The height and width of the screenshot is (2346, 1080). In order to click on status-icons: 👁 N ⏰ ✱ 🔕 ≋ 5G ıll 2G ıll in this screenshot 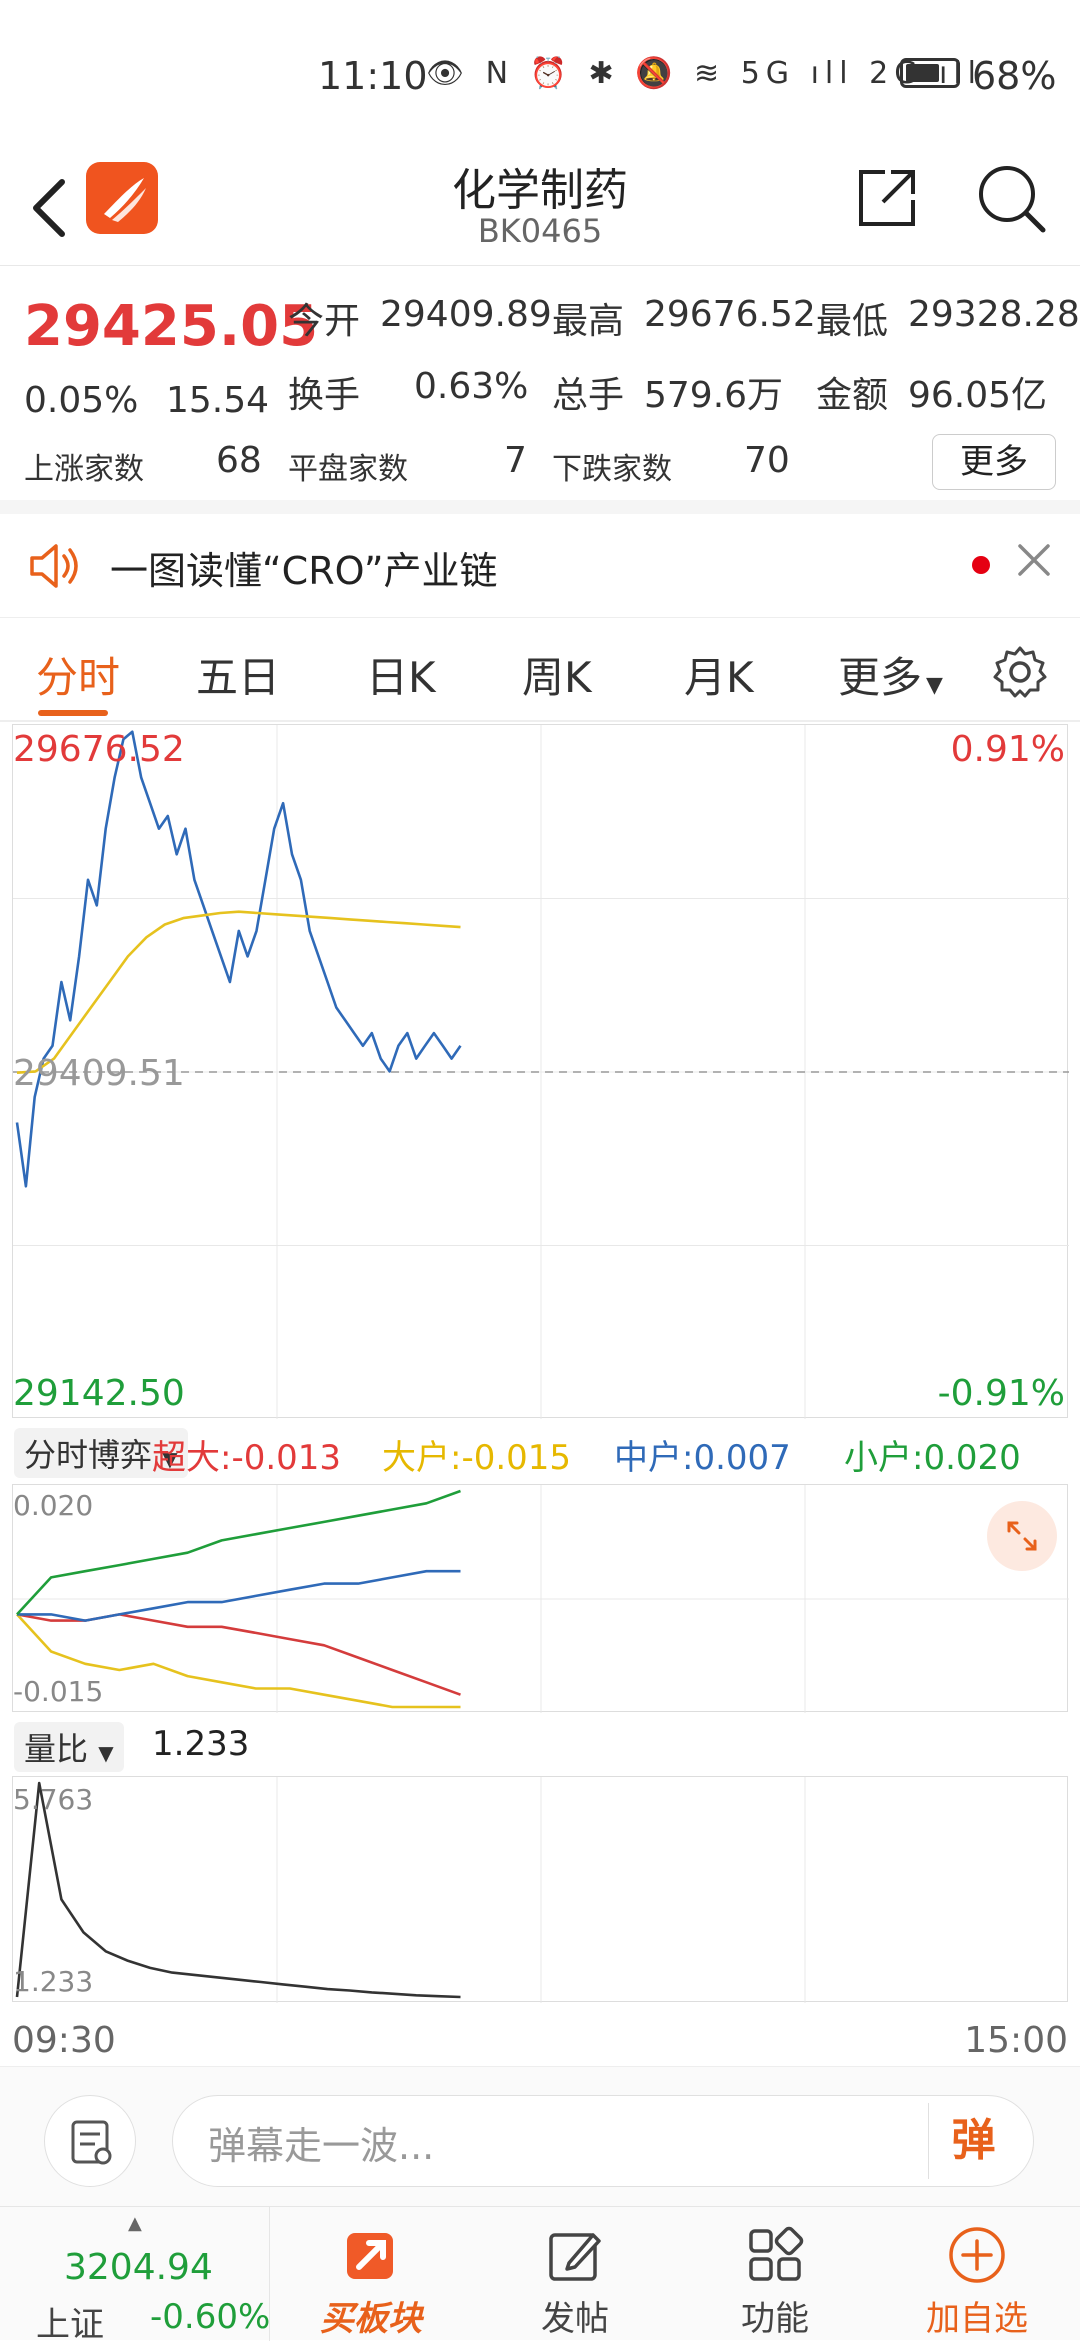, I will do `click(704, 73)`.